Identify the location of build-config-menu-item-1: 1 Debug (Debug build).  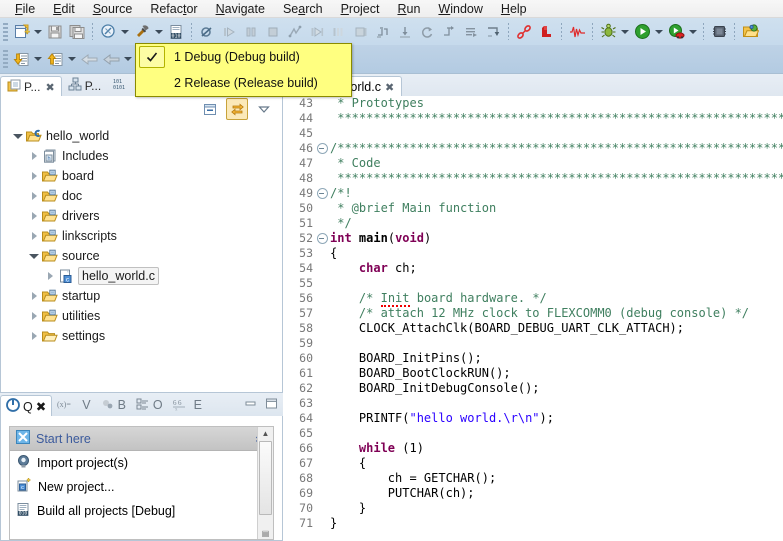
(243, 57).